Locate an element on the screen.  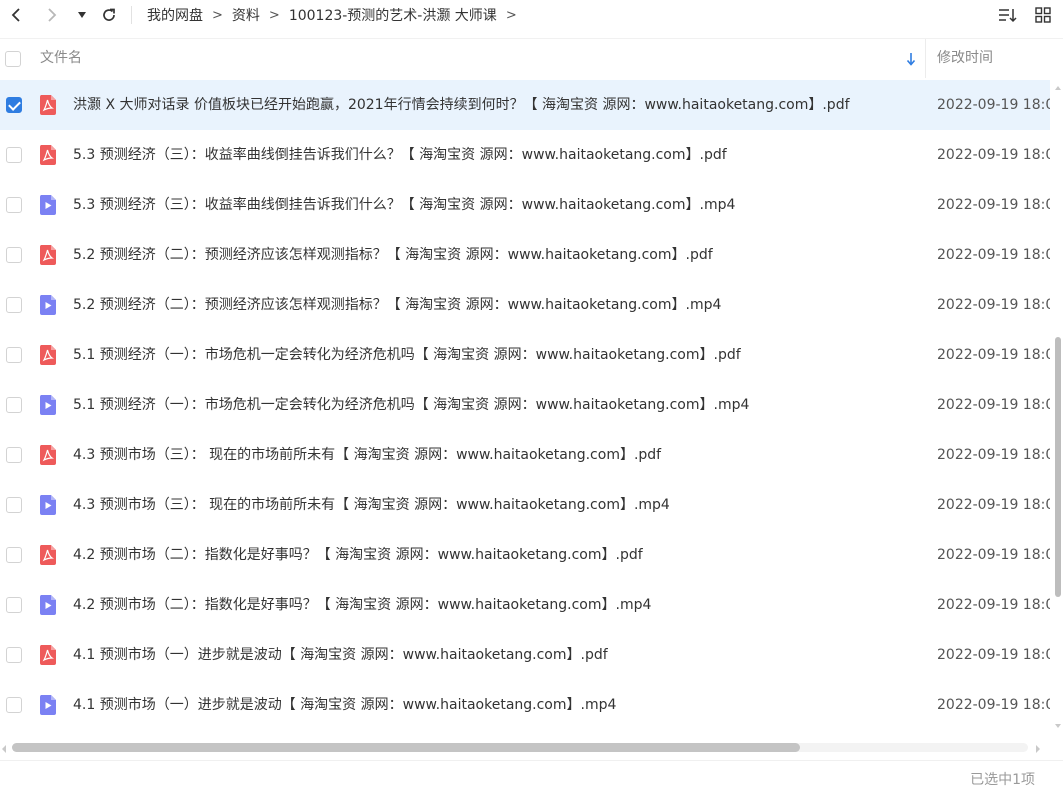
status-bar: 已选中1项 is located at coordinates (531, 777).